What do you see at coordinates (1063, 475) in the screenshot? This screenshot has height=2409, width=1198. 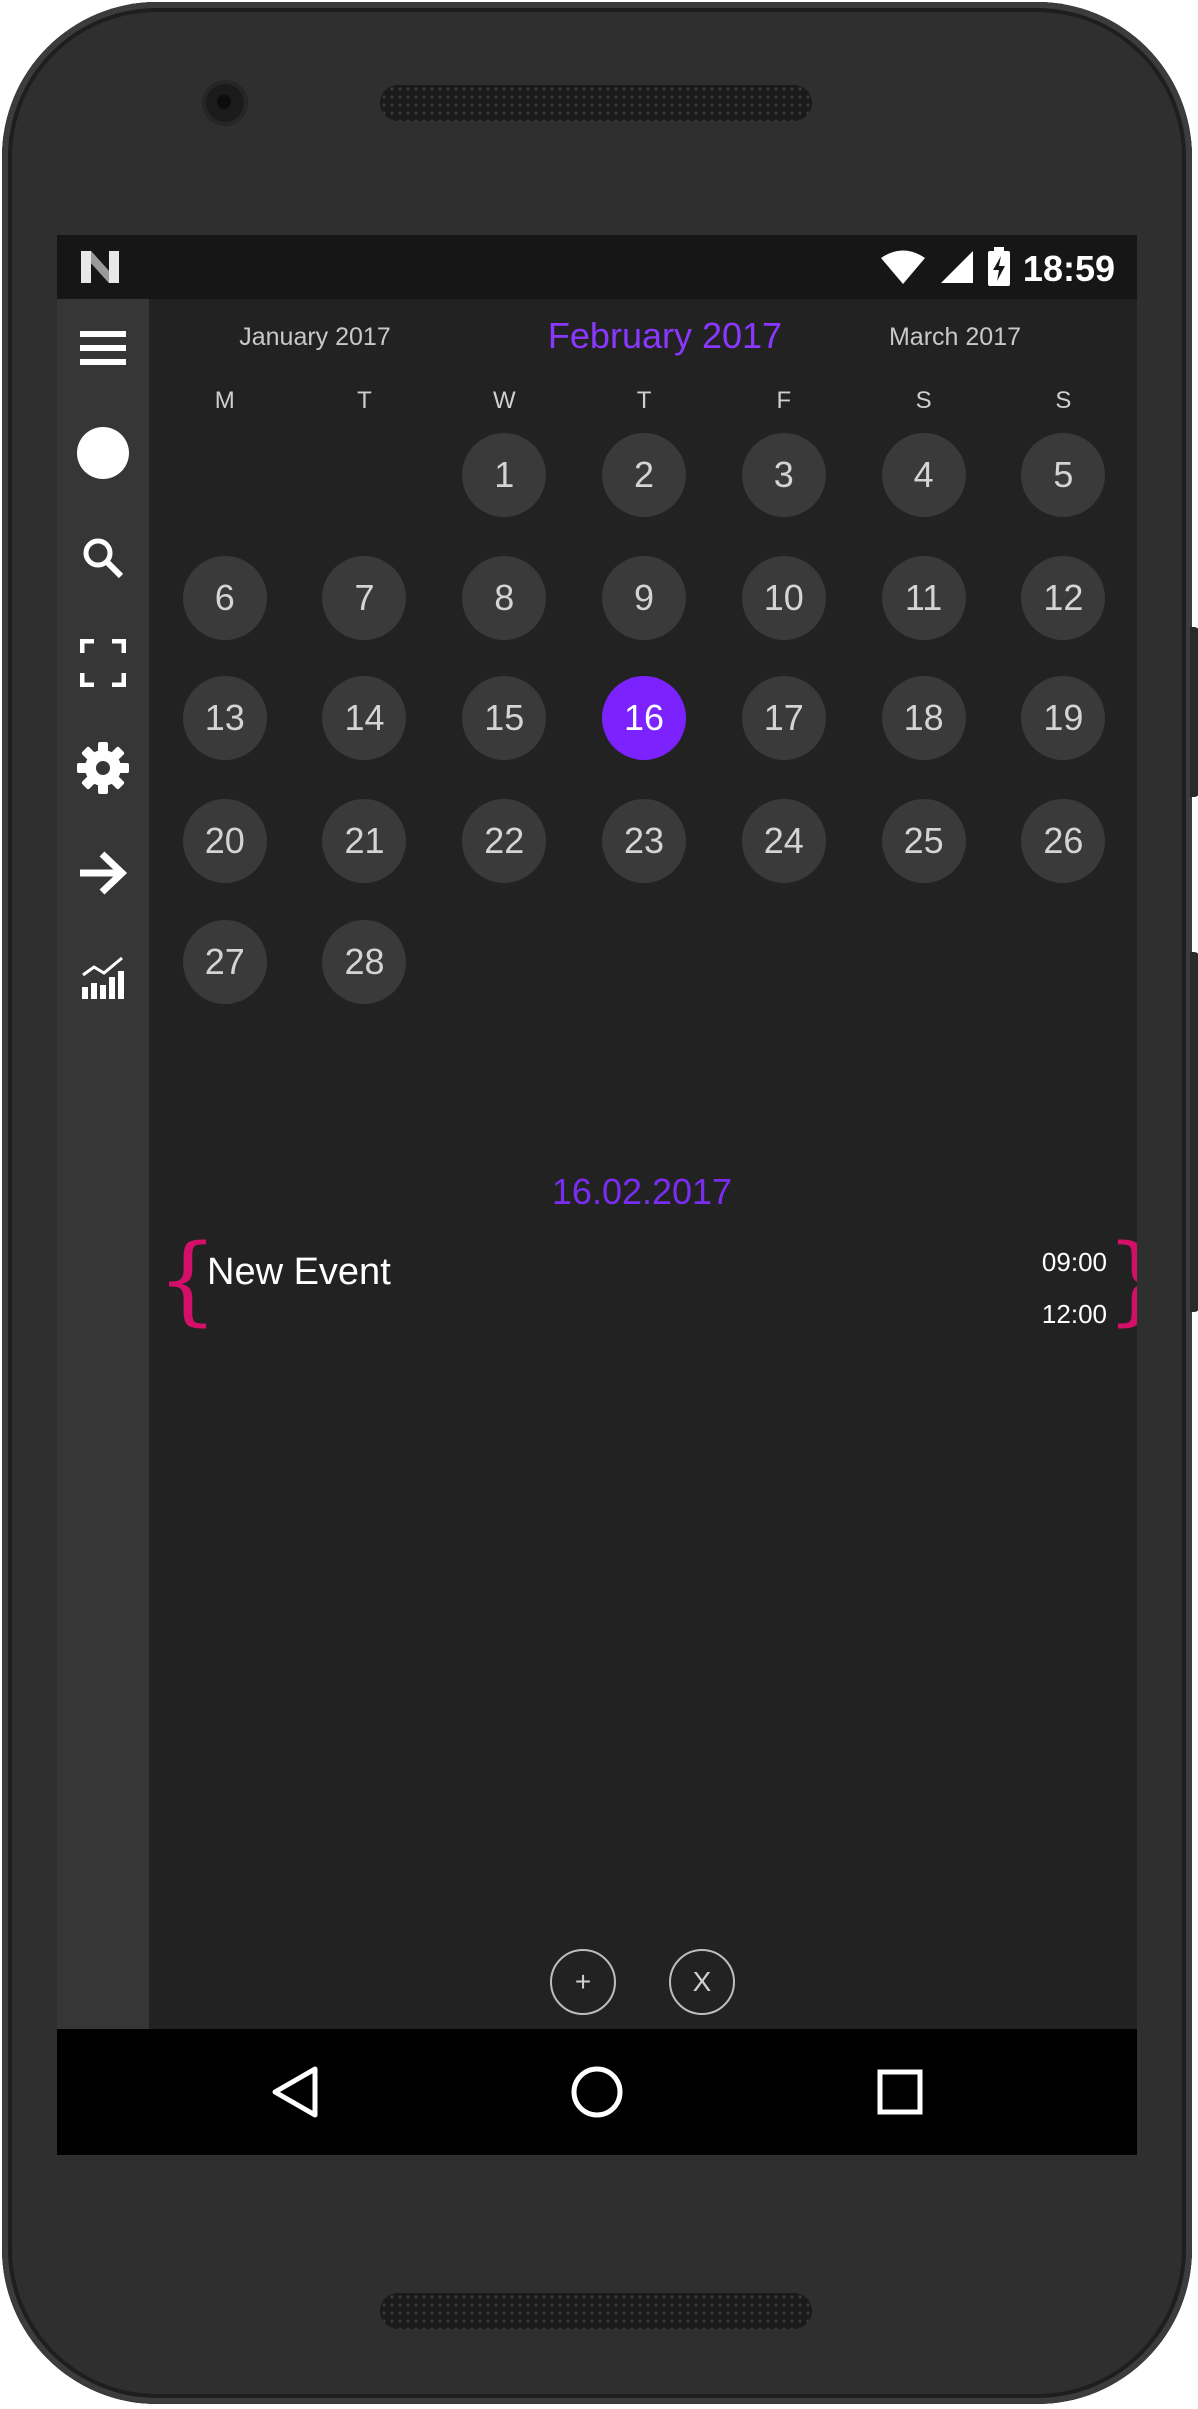 I see `calendar-day: 5` at bounding box center [1063, 475].